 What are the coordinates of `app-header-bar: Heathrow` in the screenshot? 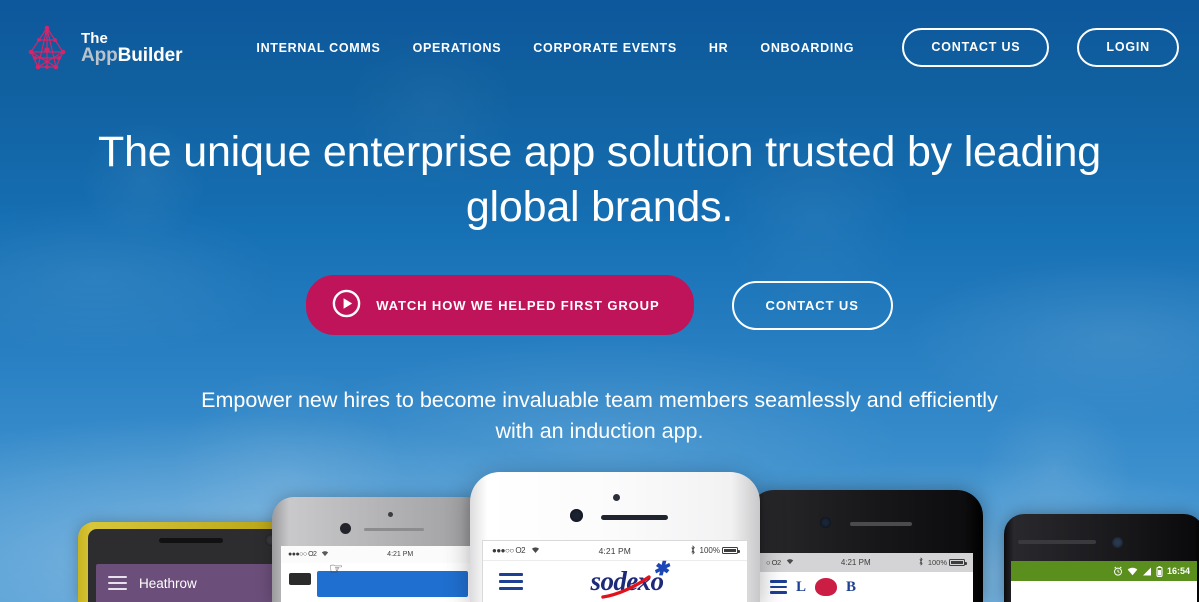 It's located at (192, 583).